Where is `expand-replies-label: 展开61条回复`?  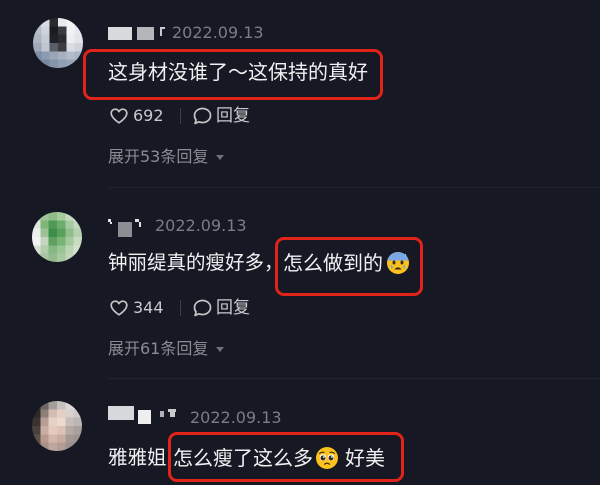
expand-replies-label: 展开61条回复 is located at coordinates (158, 348).